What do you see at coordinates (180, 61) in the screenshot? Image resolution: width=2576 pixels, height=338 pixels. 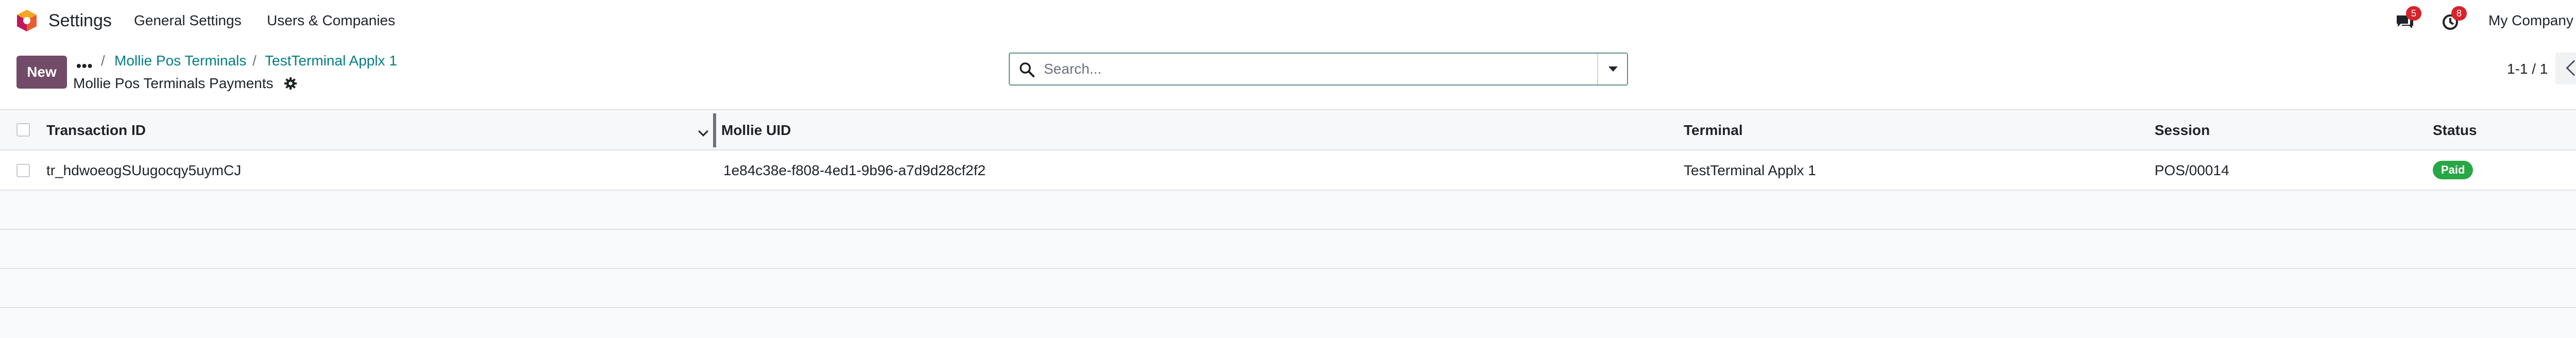 I see `breadcrumb-mollie-pos-terminals: Mollie Pos Terminals` at bounding box center [180, 61].